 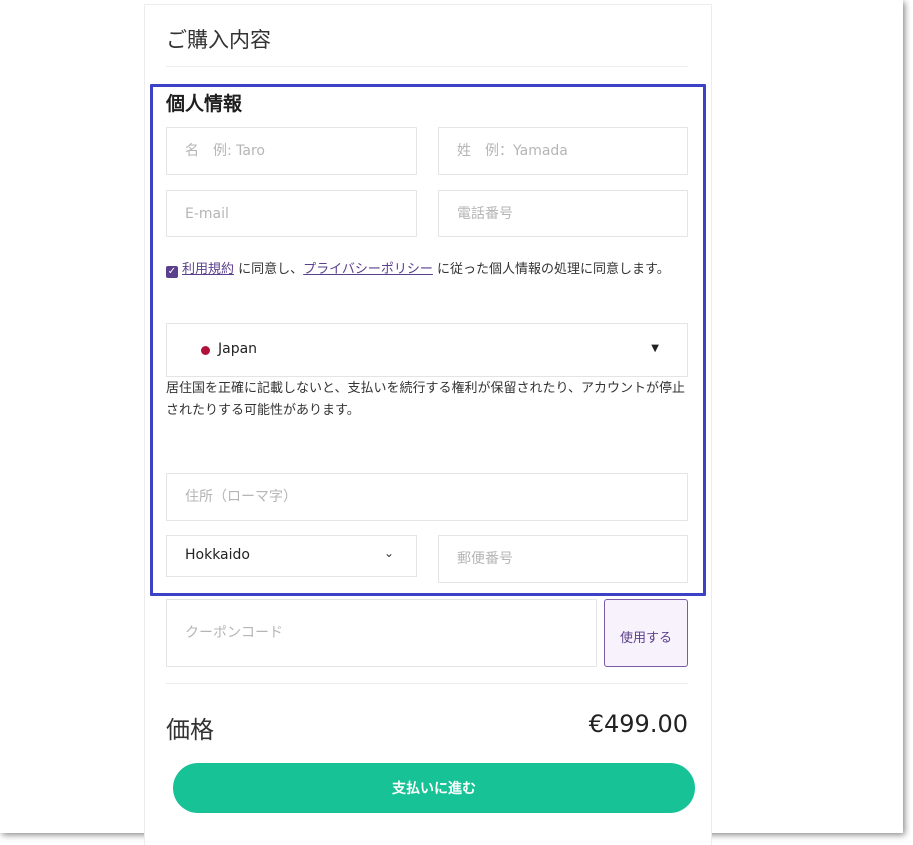 I want to click on apply-coupon-button: 使用する, so click(x=646, y=633).